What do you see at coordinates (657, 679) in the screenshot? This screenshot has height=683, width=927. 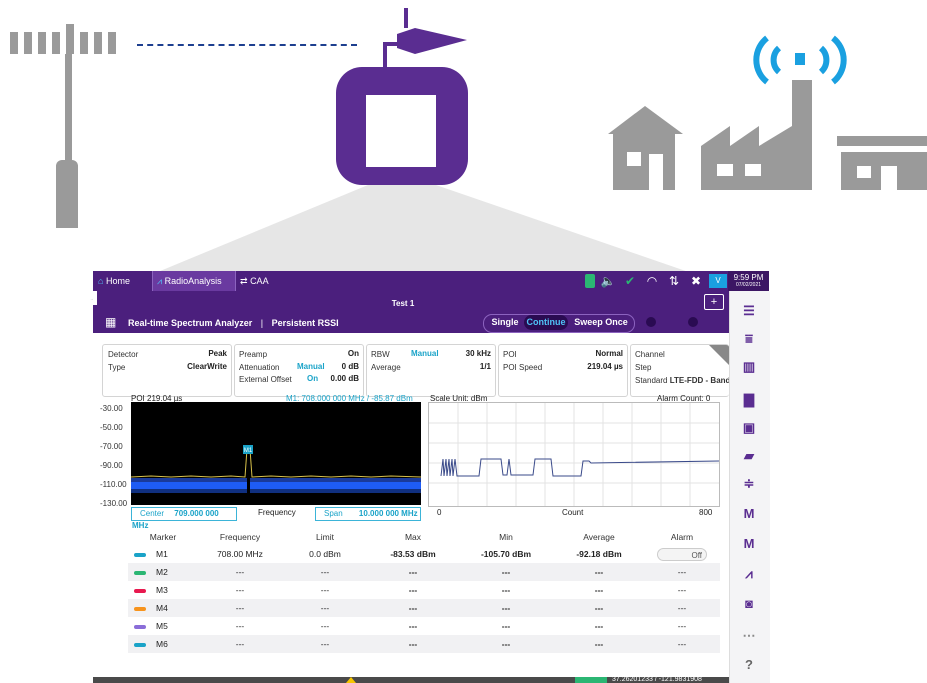 I see `gps-coordinates: 37.26201233 / -121.9831908` at bounding box center [657, 679].